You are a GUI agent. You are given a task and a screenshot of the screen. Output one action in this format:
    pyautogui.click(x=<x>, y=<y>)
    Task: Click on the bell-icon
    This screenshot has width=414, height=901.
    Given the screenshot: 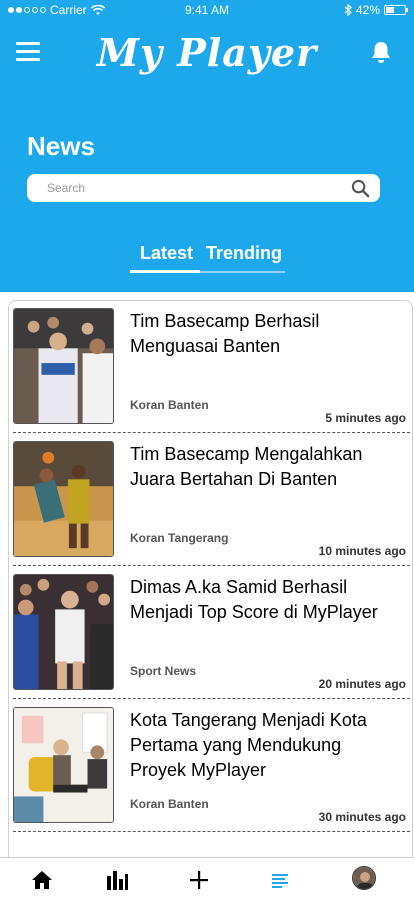 What is the action you would take?
    pyautogui.click(x=381, y=52)
    